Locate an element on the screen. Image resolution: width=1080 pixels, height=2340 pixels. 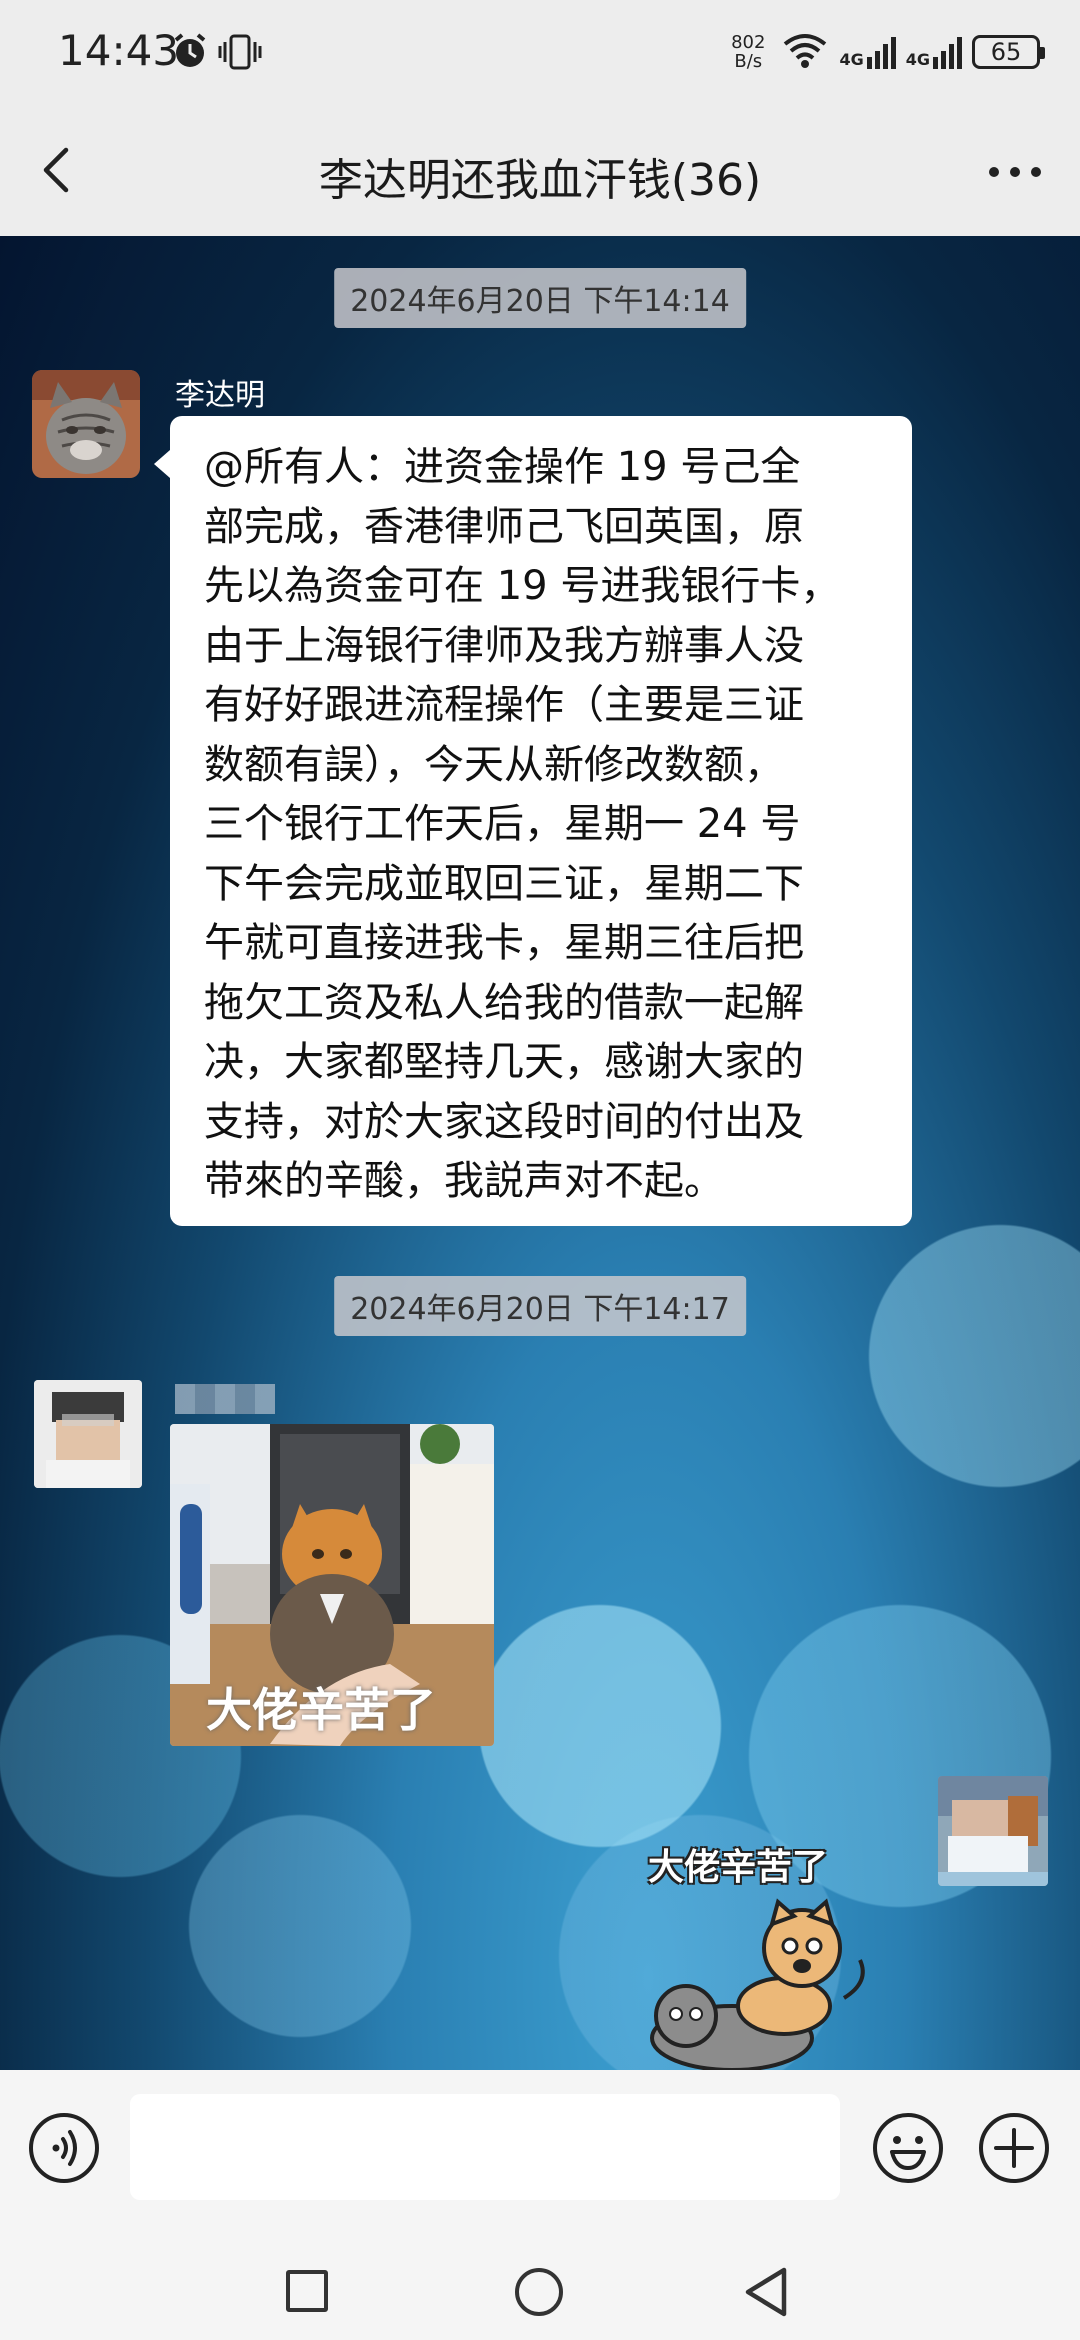
image-message: 大佬辛苦了 is located at coordinates (332, 1585).